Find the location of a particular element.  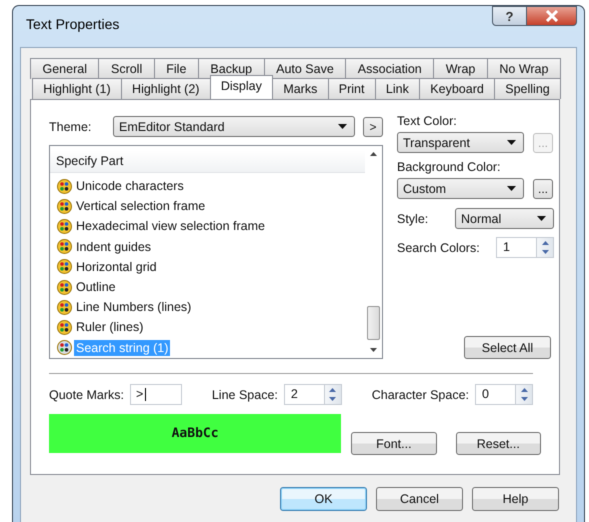

tab: Scroll is located at coordinates (126, 68).